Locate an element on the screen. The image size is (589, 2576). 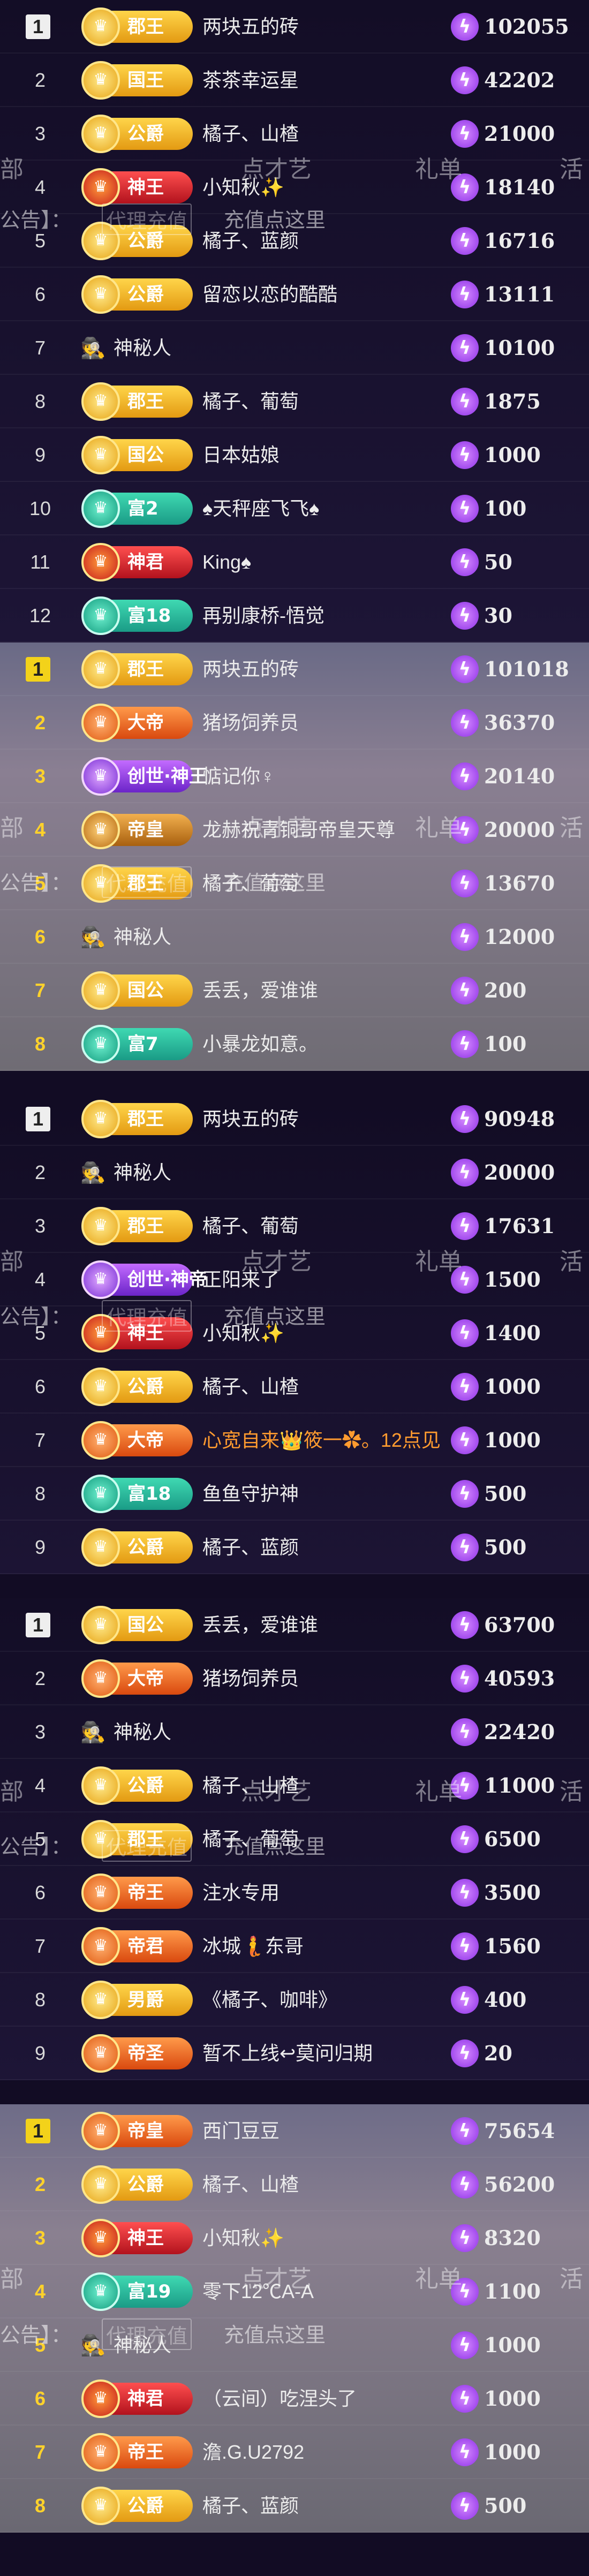
leaderboard-row: 5 ♛ 神王 小知秋✨ ϟ 1400 is located at coordinates (294, 1333).